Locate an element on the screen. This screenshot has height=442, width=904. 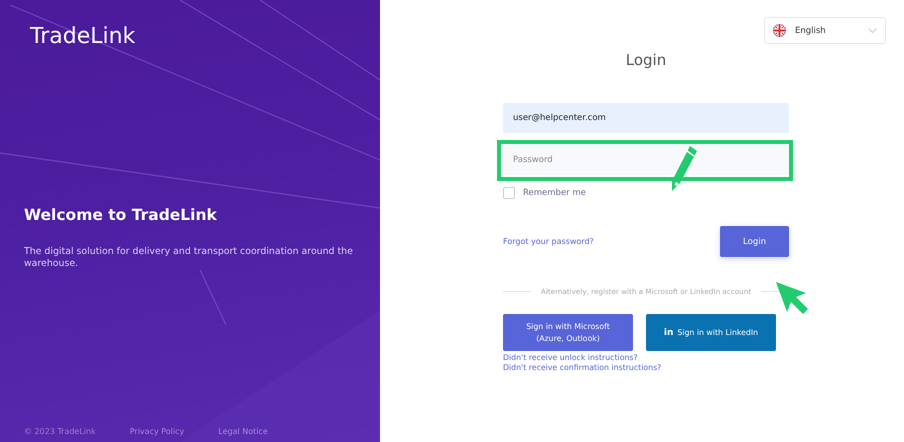
cursor-icon is located at coordinates (792, 298).